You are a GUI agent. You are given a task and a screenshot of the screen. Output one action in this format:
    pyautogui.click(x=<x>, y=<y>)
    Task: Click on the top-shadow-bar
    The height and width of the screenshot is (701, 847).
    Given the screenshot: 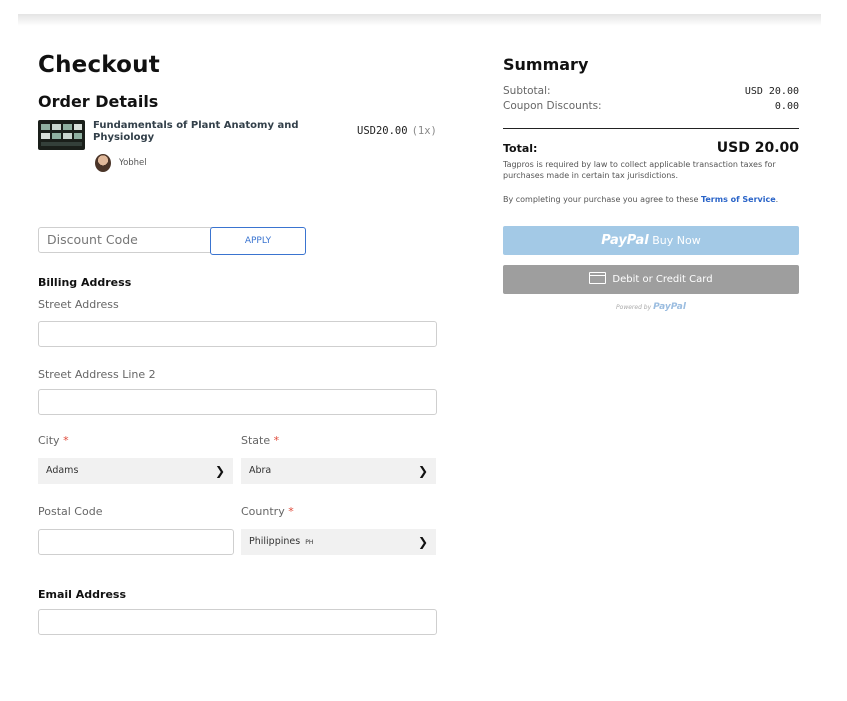 What is the action you would take?
    pyautogui.click(x=419, y=20)
    